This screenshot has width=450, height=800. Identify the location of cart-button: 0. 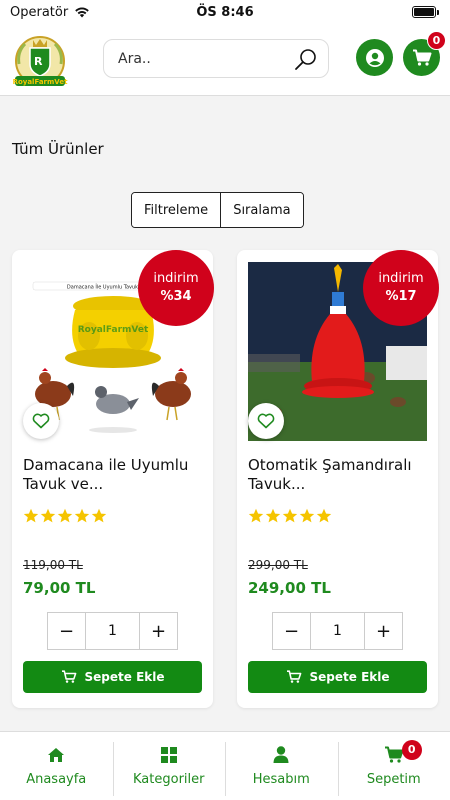
(424, 53).